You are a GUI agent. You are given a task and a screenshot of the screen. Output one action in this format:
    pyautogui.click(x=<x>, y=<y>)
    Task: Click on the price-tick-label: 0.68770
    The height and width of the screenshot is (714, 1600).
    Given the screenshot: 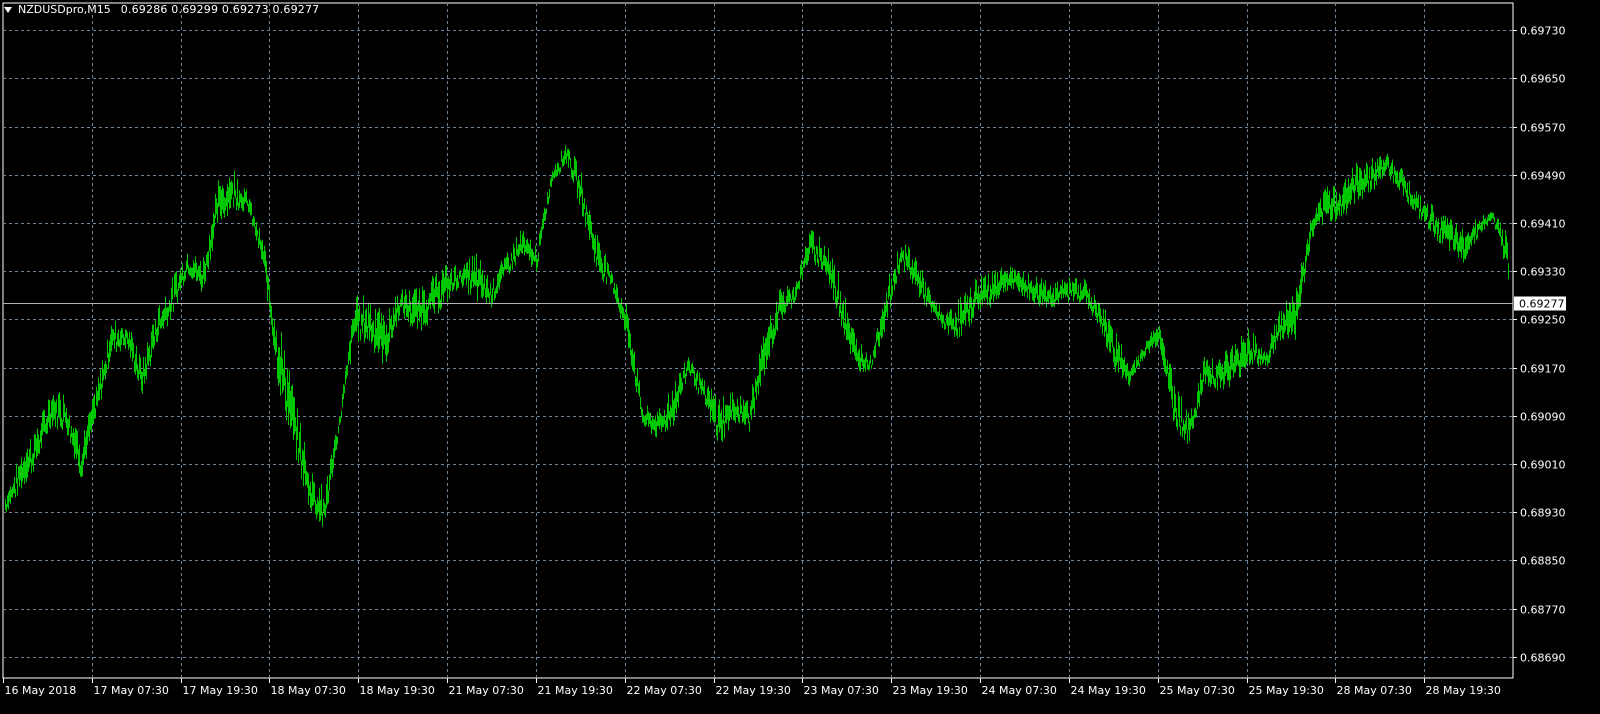 What is the action you would take?
    pyautogui.click(x=1543, y=610)
    